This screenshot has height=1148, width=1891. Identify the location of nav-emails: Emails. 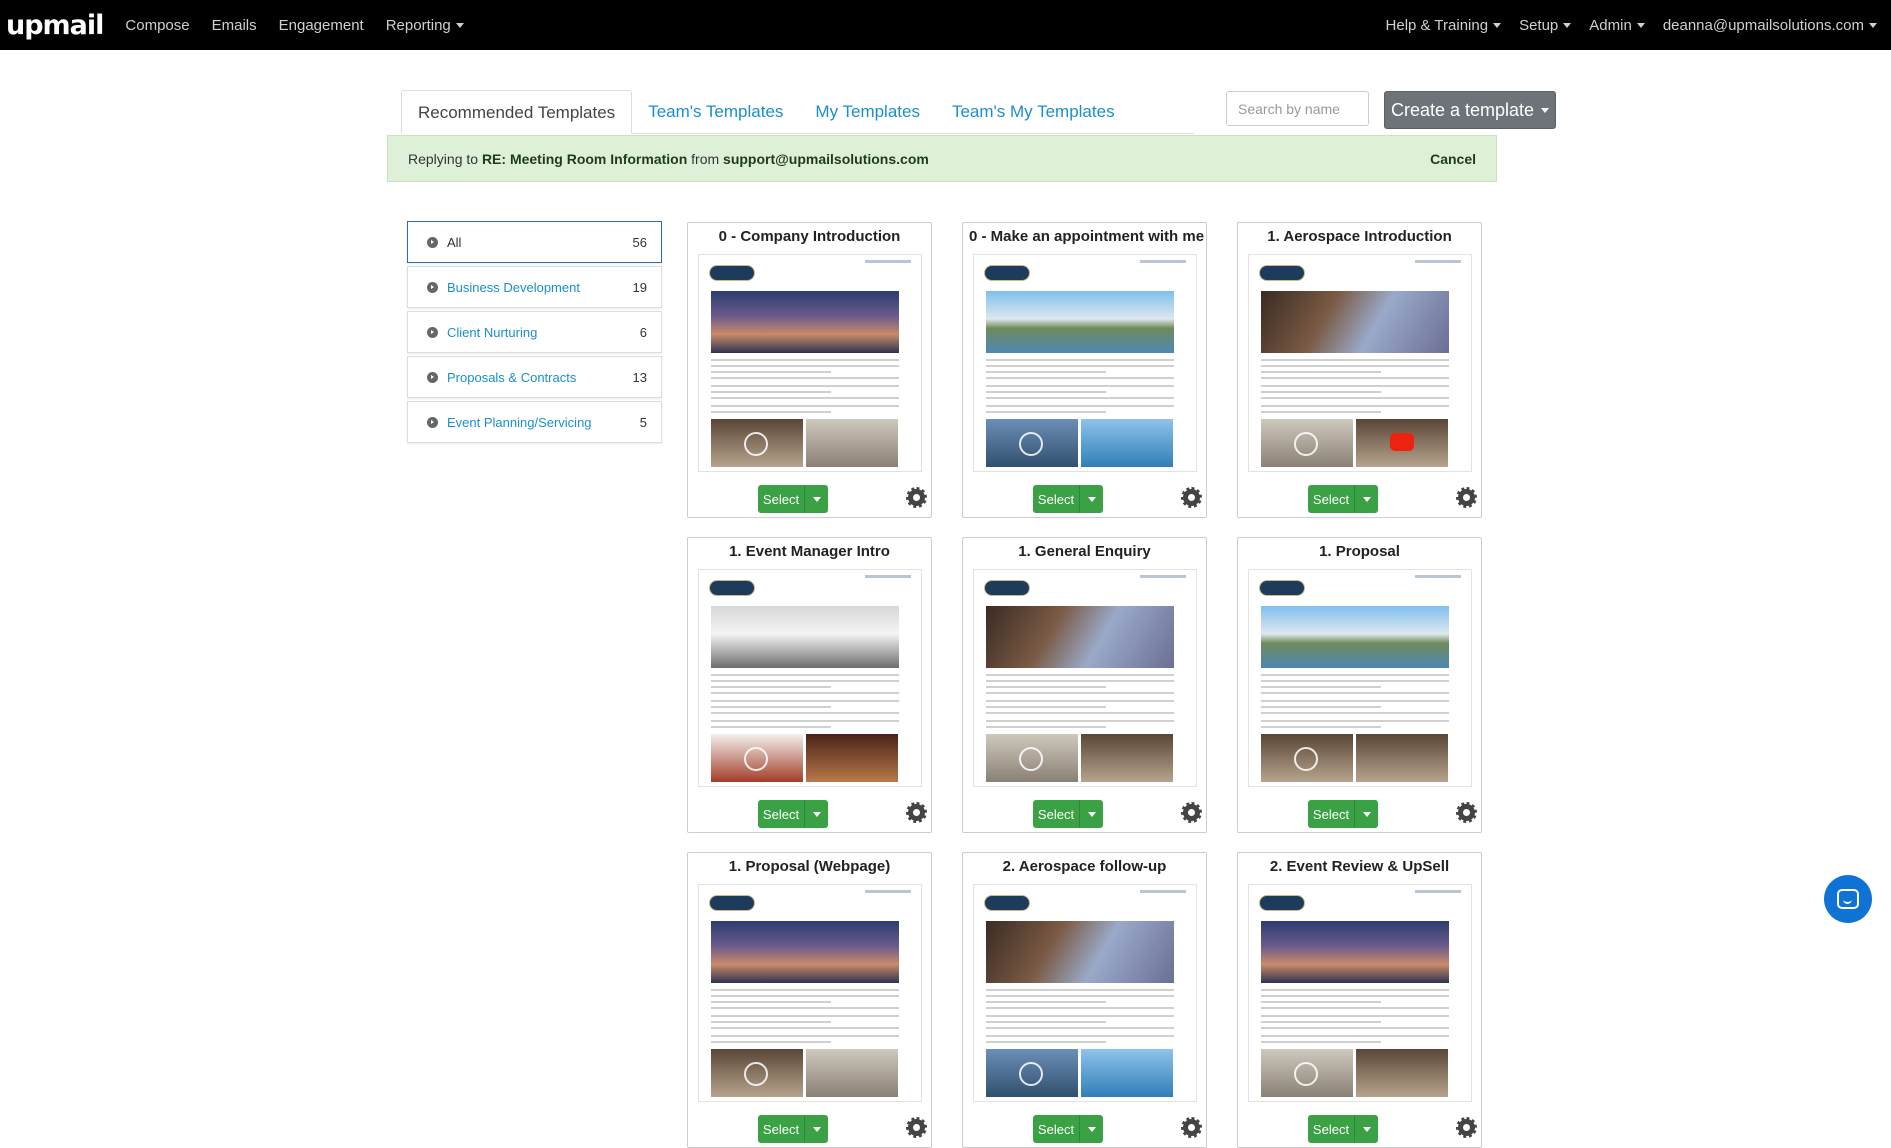
(234, 25).